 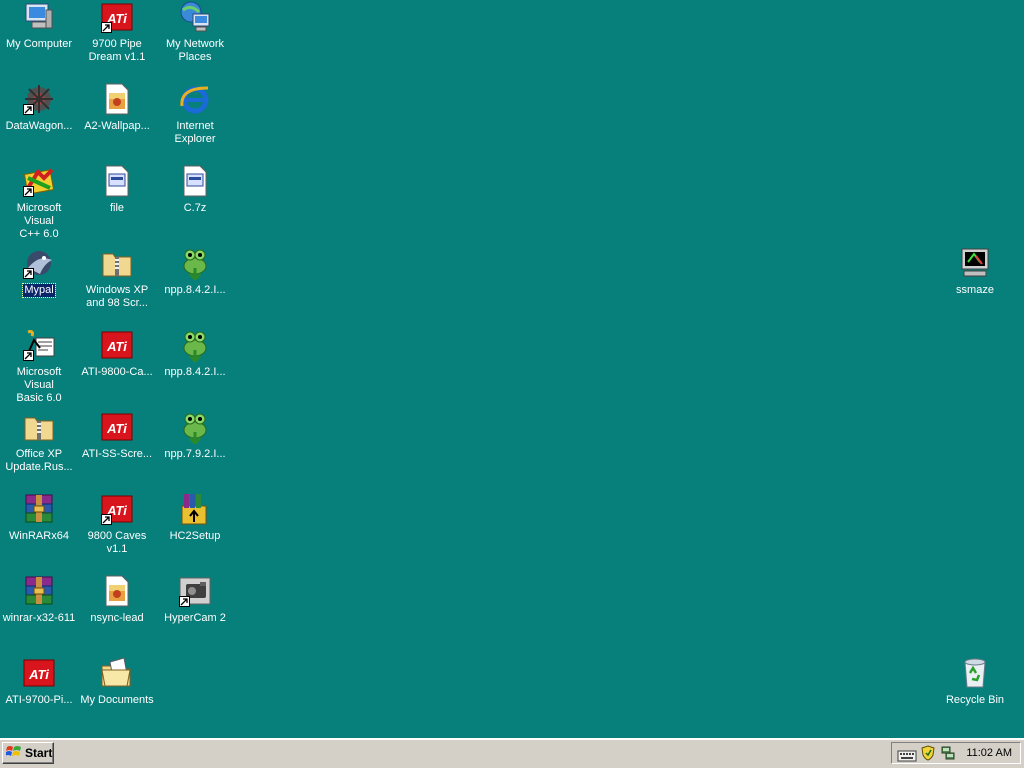 I want to click on system-tray: 11:02 AM, so click(x=956, y=753).